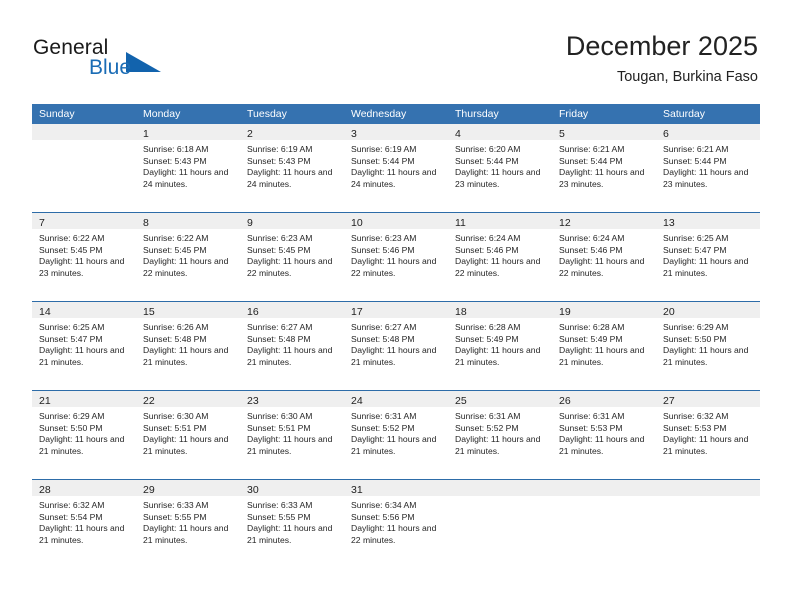 This screenshot has width=792, height=612. What do you see at coordinates (123, 61) in the screenshot?
I see `general-blue-logo: General Blue` at bounding box center [123, 61].